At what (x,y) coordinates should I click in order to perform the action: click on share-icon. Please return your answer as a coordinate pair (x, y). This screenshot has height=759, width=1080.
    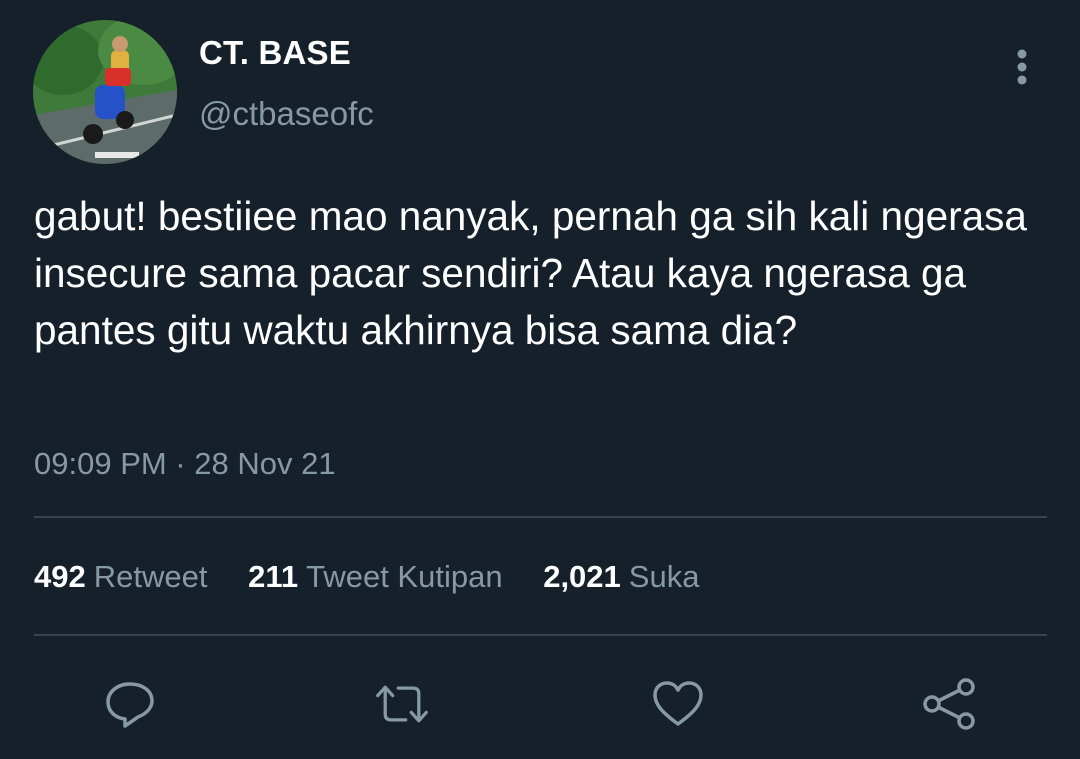
    Looking at the image, I should click on (949, 704).